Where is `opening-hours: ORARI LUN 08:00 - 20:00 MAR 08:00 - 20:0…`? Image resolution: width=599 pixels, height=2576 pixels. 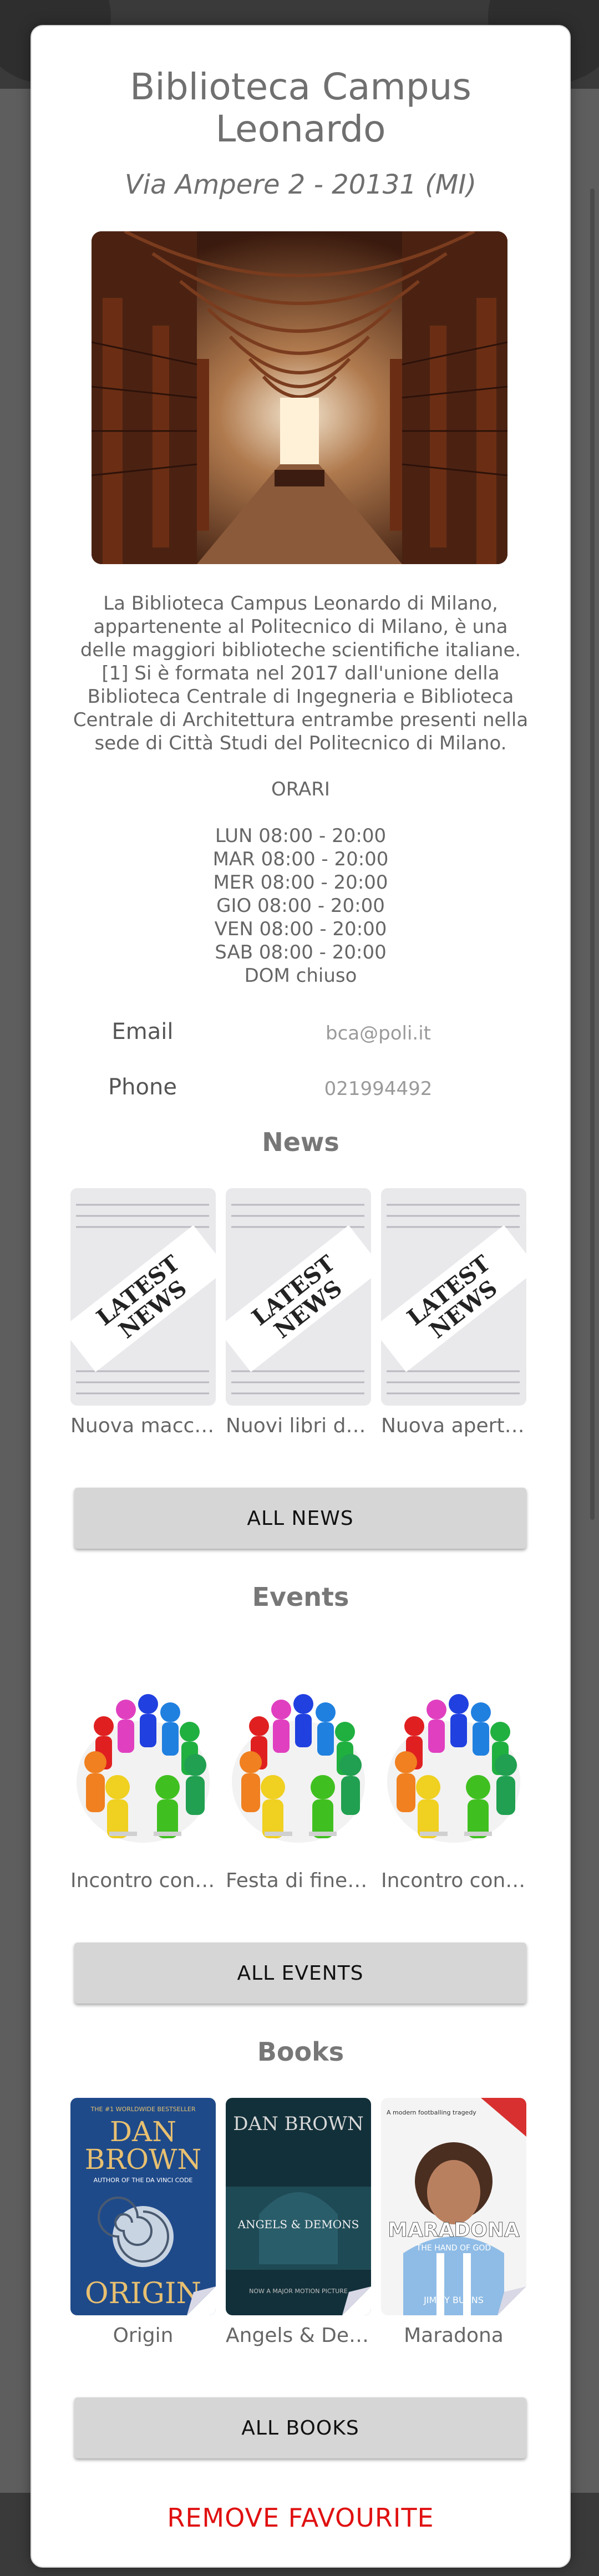 opening-hours: ORARI LUN 08:00 - 20:00 MAR 08:00 - 20:0… is located at coordinates (300, 882).